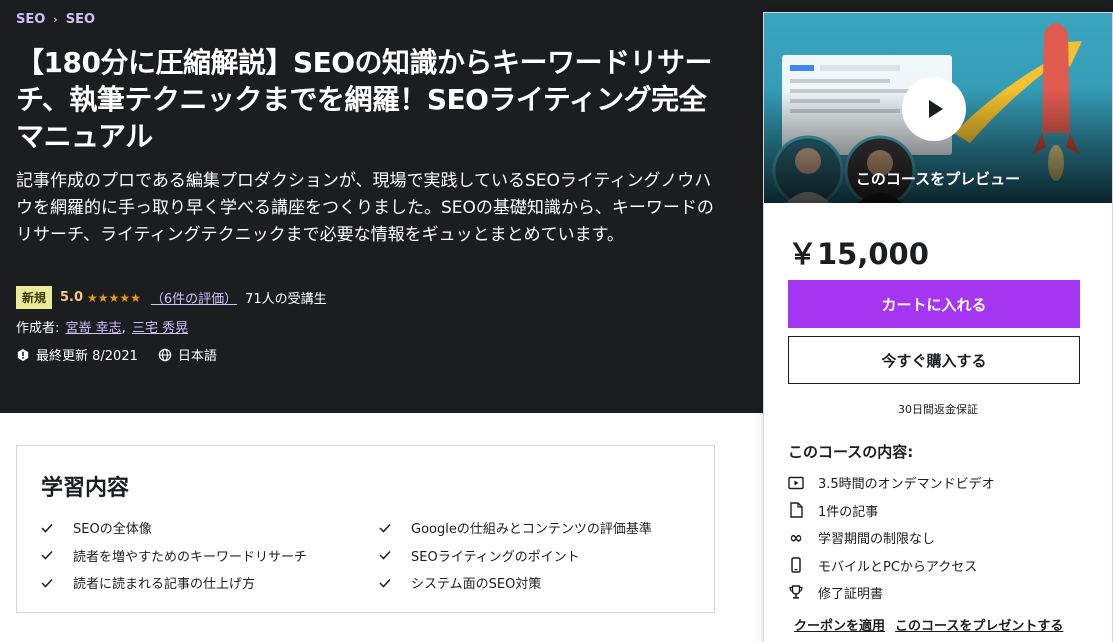 The width and height of the screenshot is (1113, 642). I want to click on list-item: ∞ 学習期間の制限なし, so click(891, 538).